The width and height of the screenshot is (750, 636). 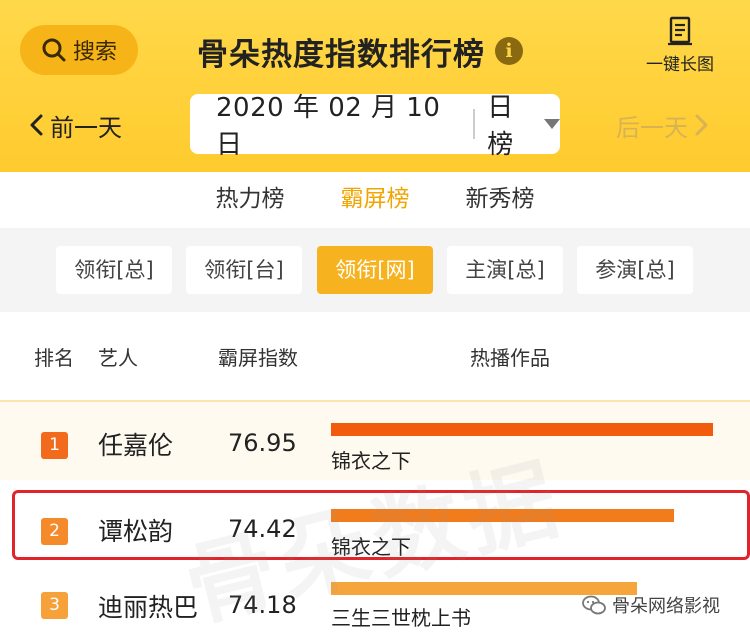 I want to click on next-day-label: 后一天, so click(x=652, y=127).